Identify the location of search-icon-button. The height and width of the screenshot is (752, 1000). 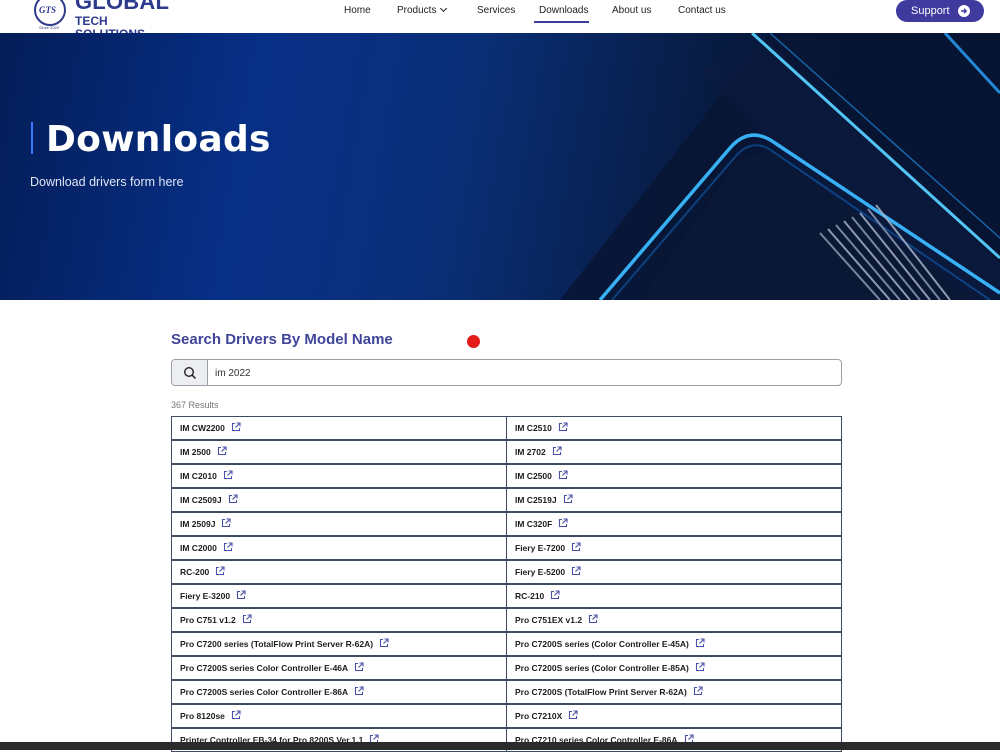
(190, 372).